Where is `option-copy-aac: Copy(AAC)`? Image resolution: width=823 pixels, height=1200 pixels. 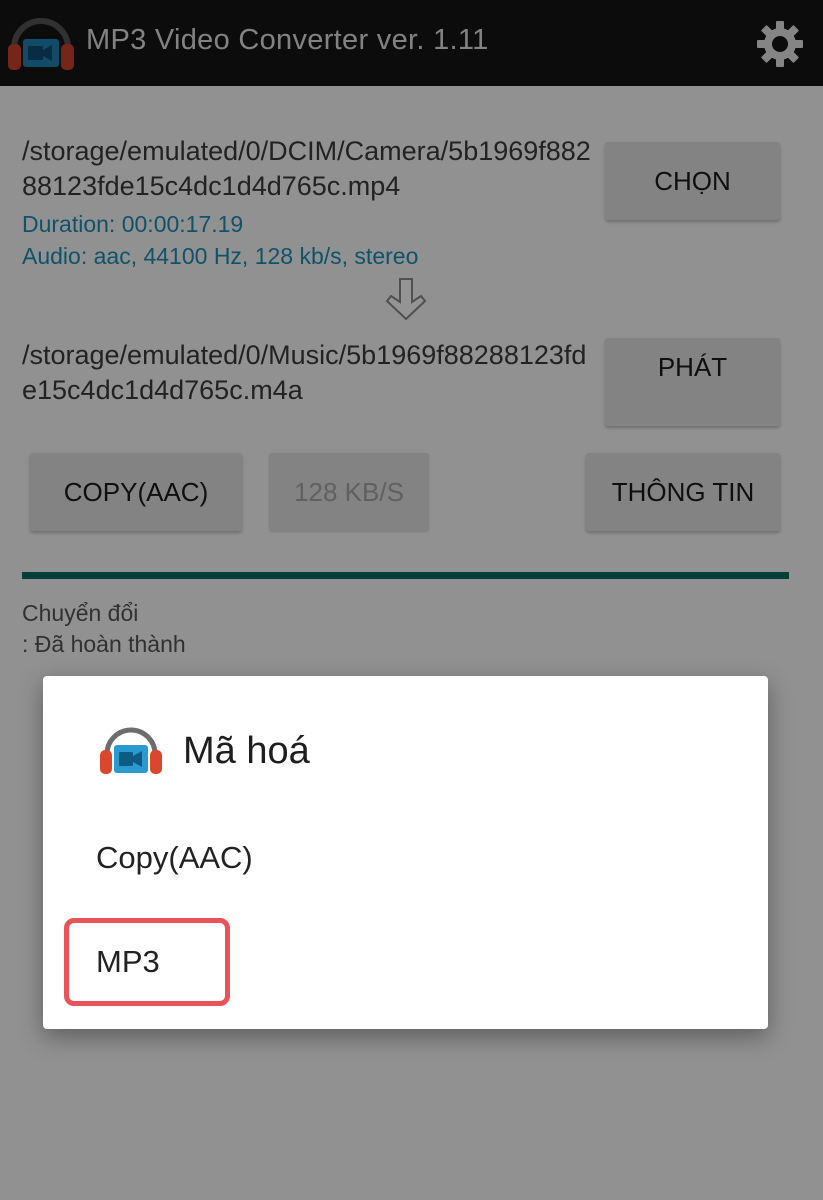 option-copy-aac: Copy(AAC) is located at coordinates (174, 858).